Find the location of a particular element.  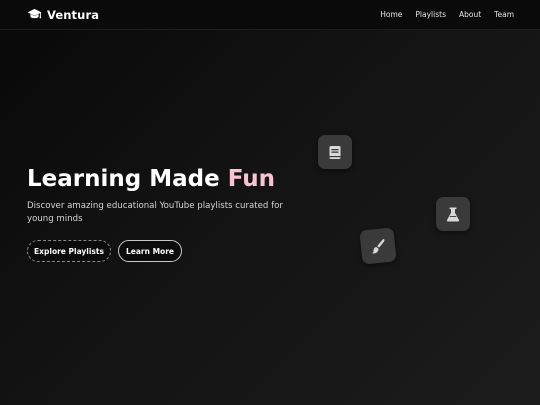

paintbrush-icon is located at coordinates (377, 246).